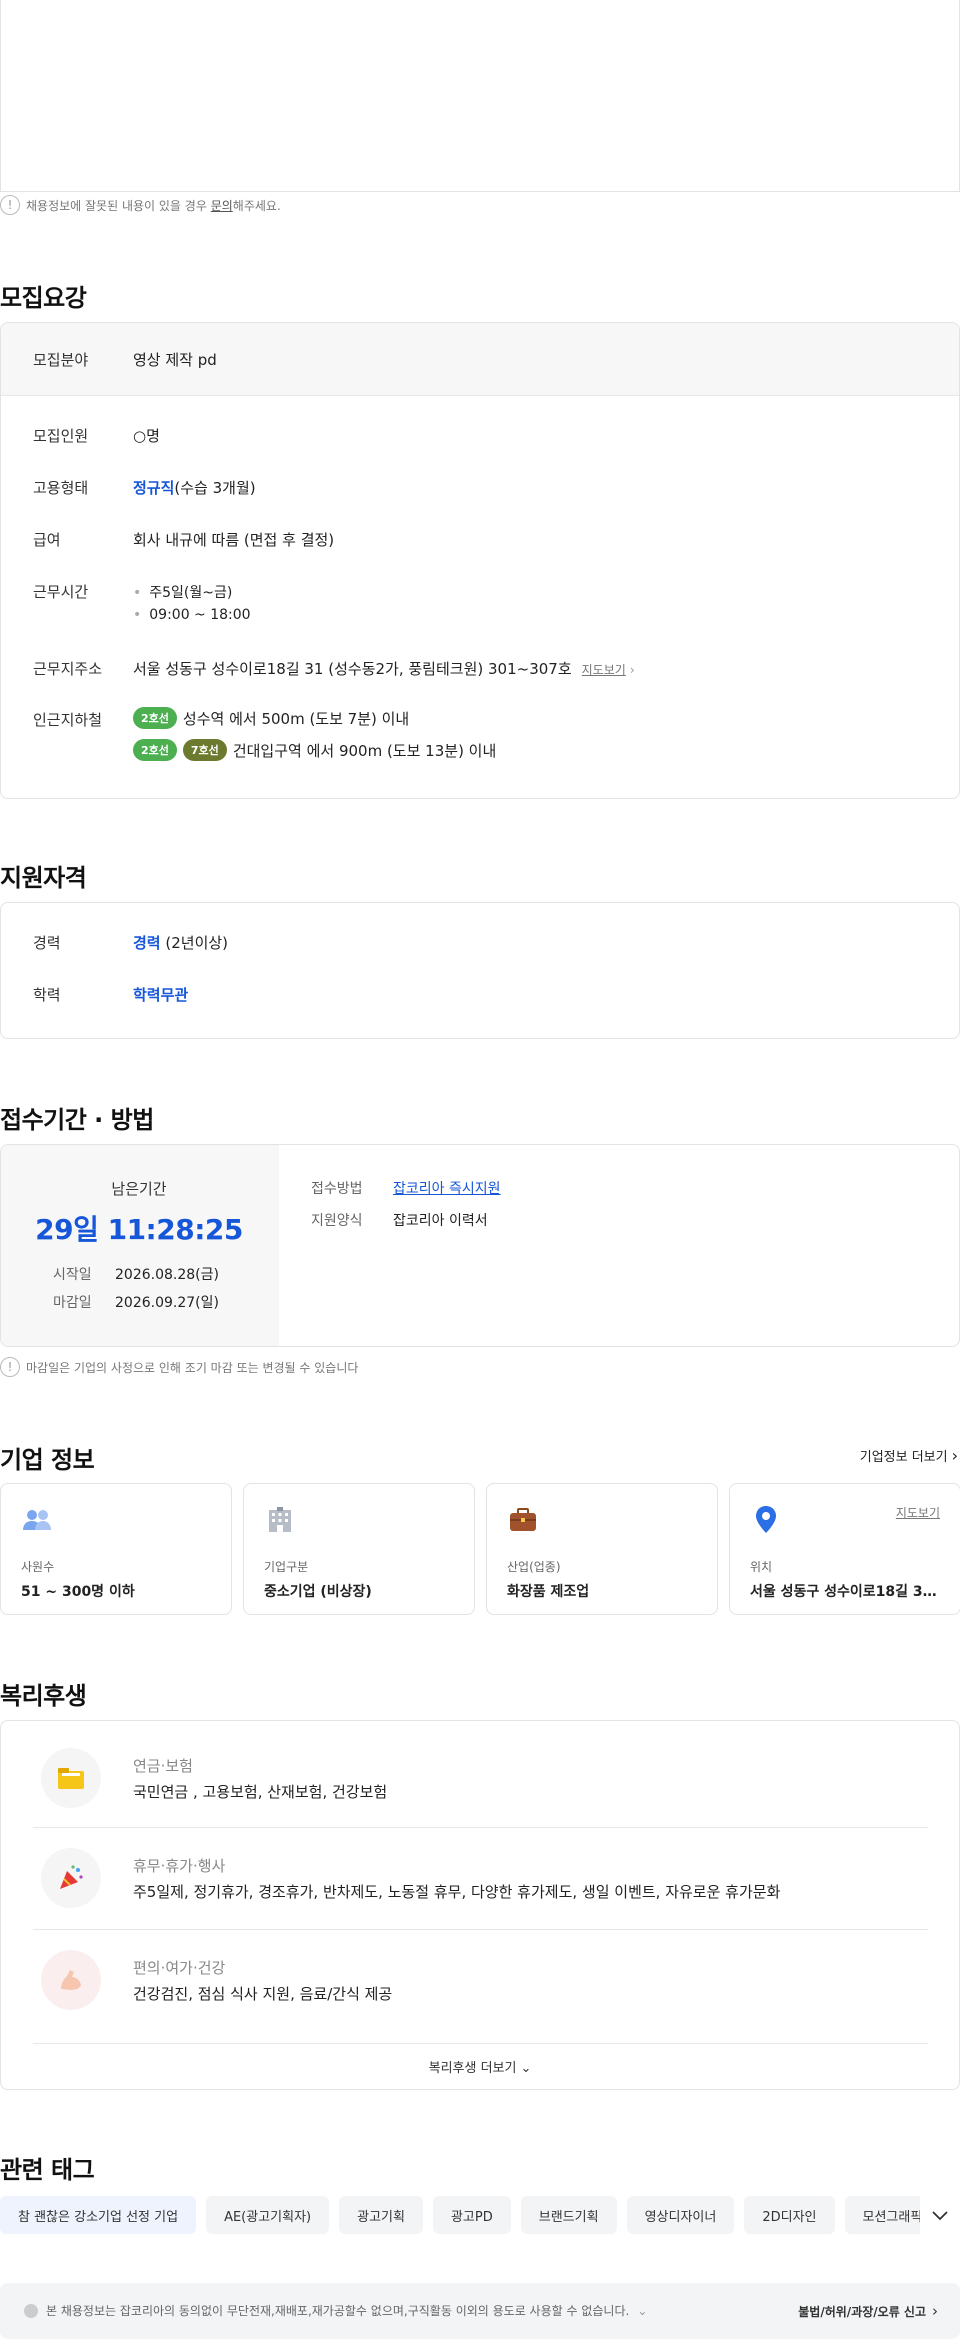 Image resolution: width=960 pixels, height=2342 pixels. I want to click on subway-label: 인근지하철, so click(68, 720).